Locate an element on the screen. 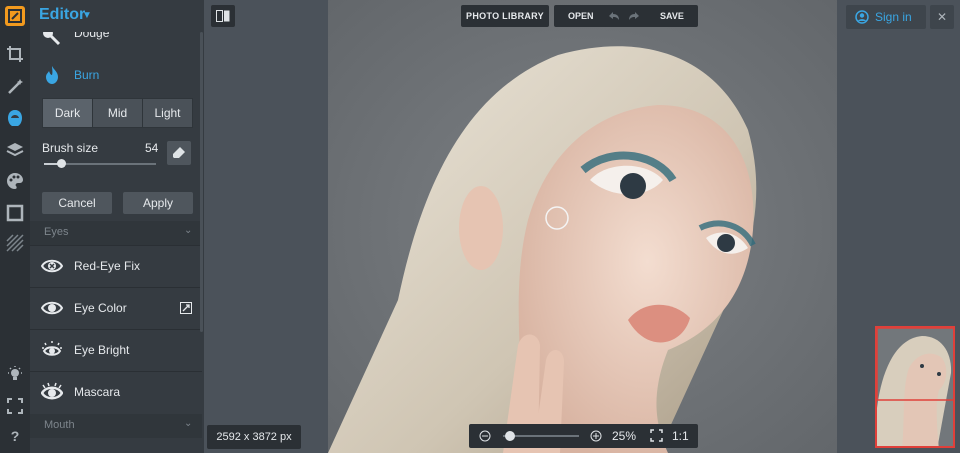 This screenshot has height=453, width=960. undo-icon is located at coordinates (614, 16).